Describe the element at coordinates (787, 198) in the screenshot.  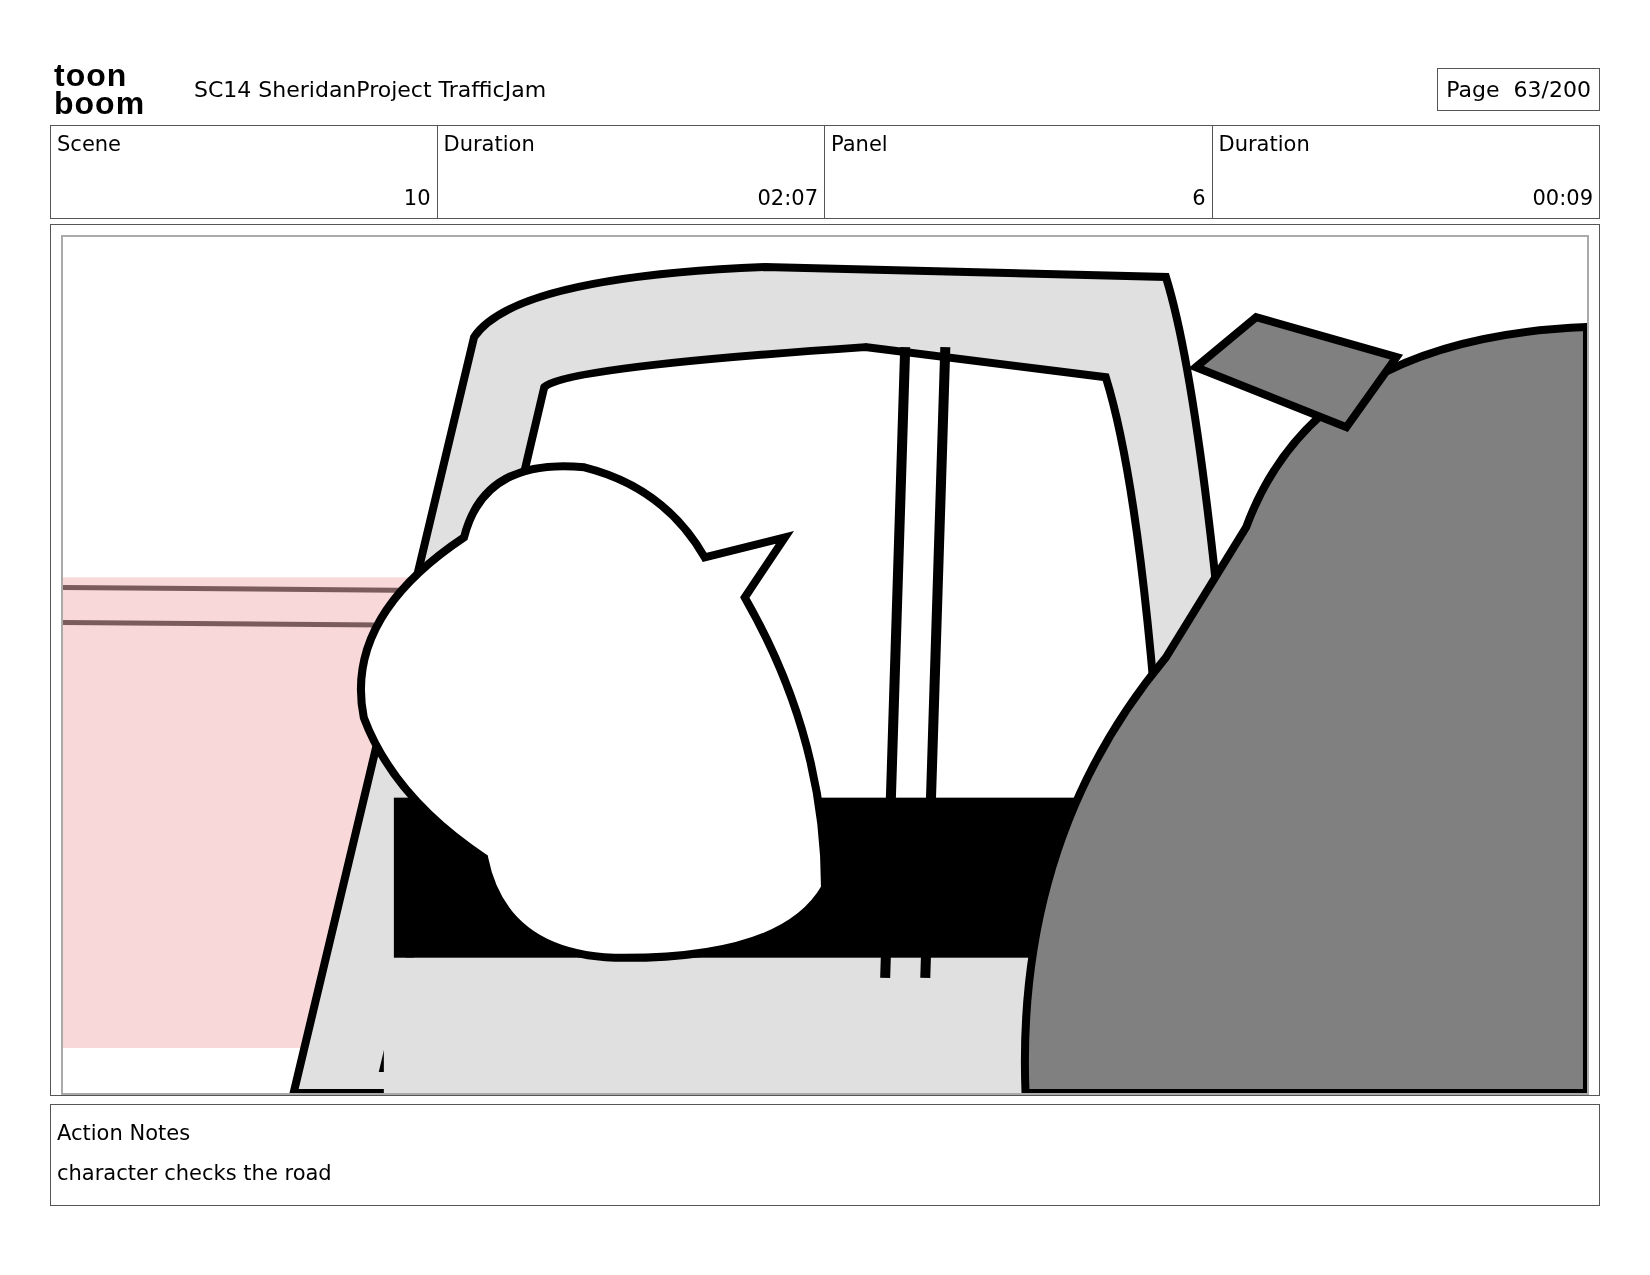
I see `cell-value: 02:07` at that location.